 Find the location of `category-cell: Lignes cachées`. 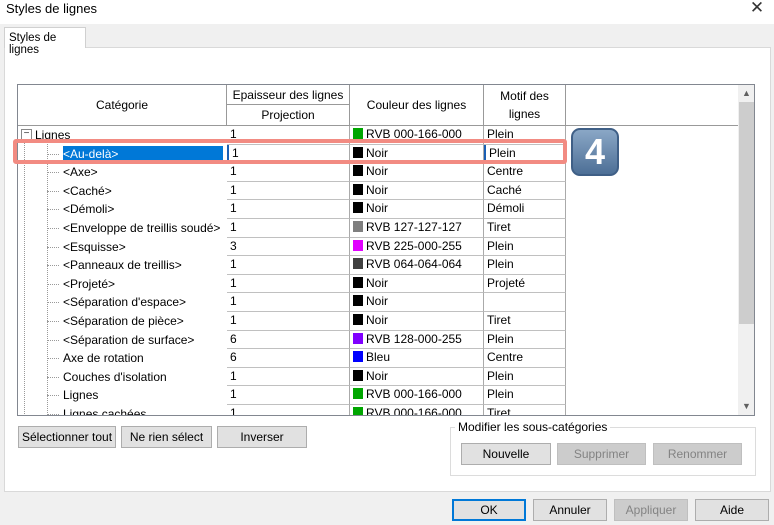

category-cell: Lignes cachées is located at coordinates (122, 410).